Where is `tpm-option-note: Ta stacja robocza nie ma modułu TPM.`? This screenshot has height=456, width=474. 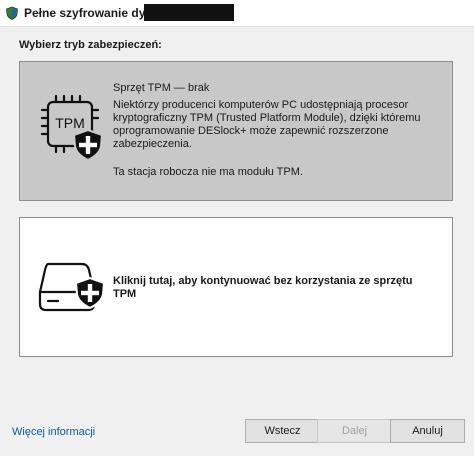
tpm-option-note: Ta stacja robocza nie ma modułu TPM. is located at coordinates (208, 172).